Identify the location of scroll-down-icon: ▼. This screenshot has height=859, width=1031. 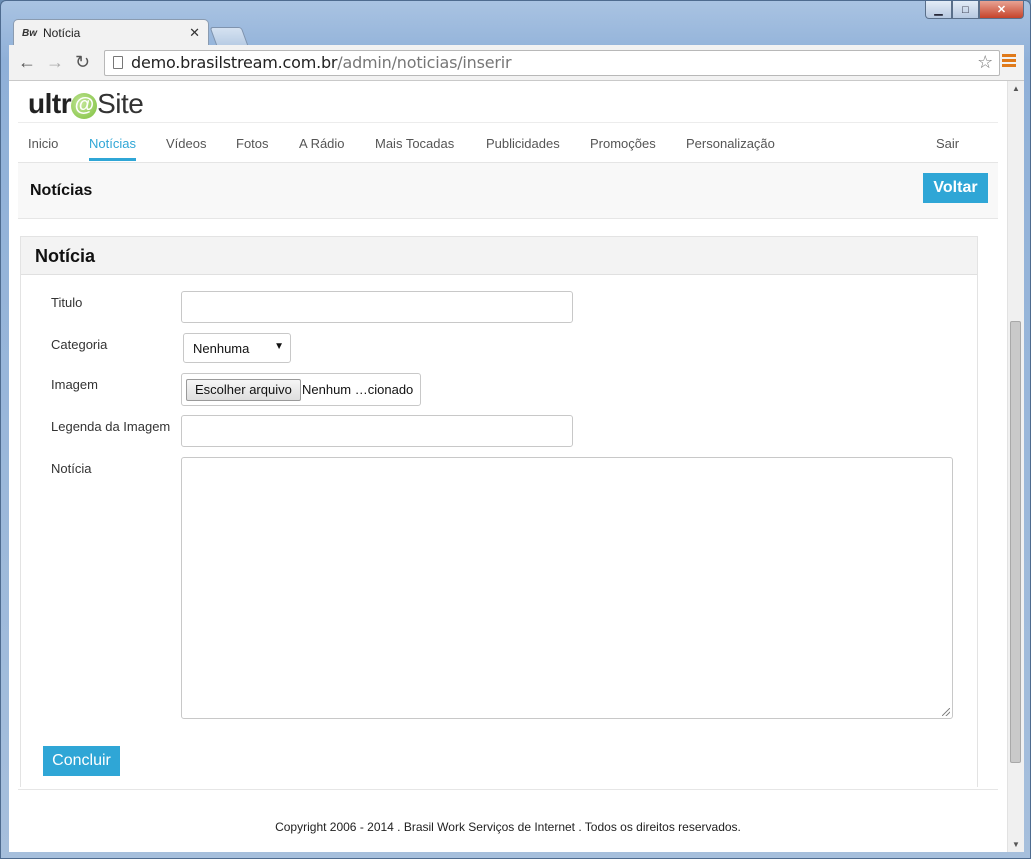
(1016, 844).